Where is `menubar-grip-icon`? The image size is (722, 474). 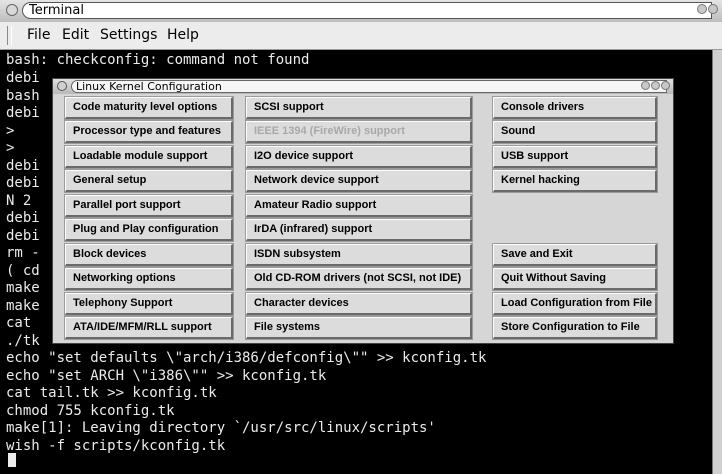
menubar-grip-icon is located at coordinates (9, 35).